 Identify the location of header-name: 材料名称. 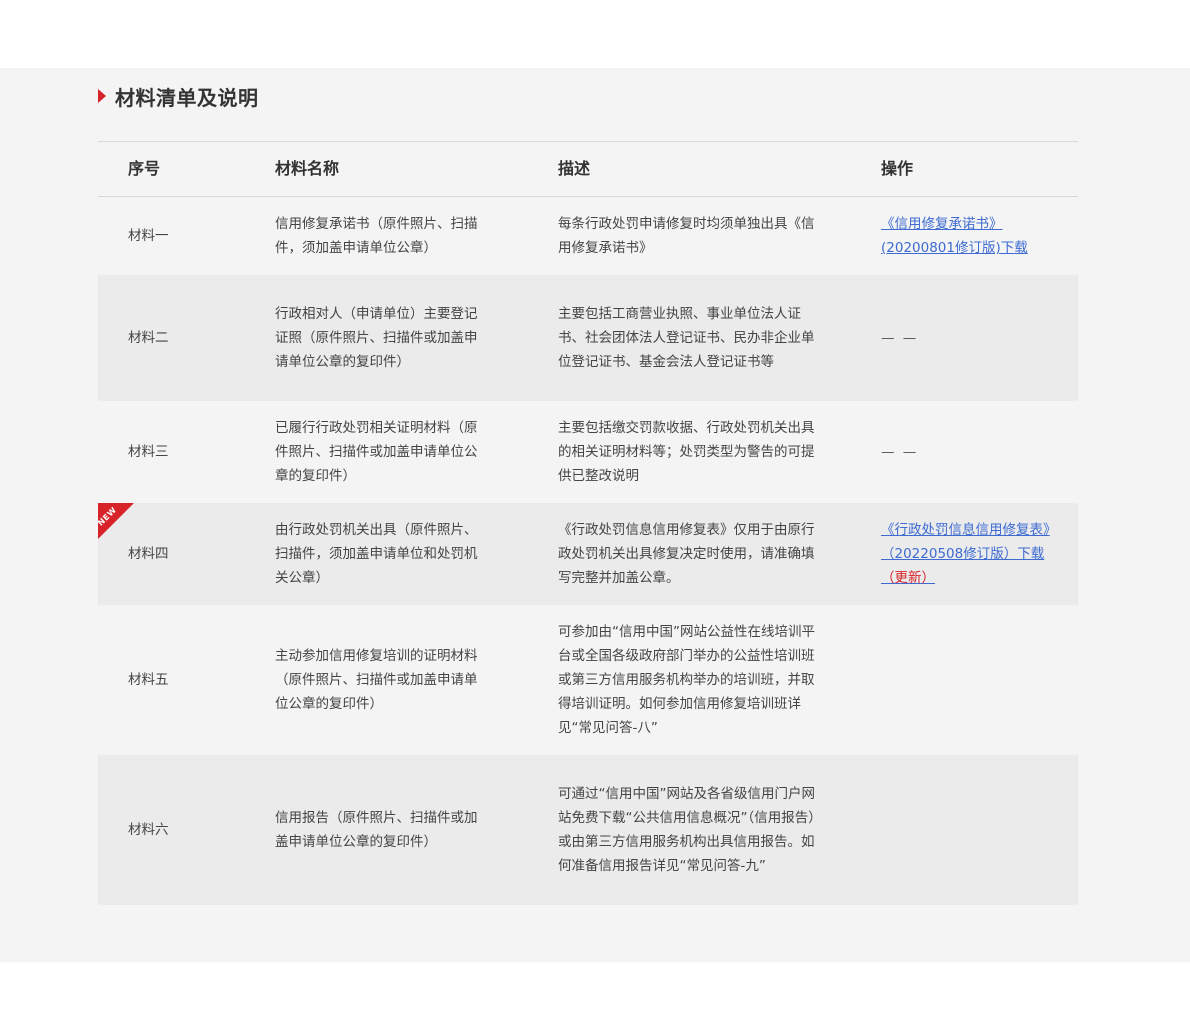
(307, 168).